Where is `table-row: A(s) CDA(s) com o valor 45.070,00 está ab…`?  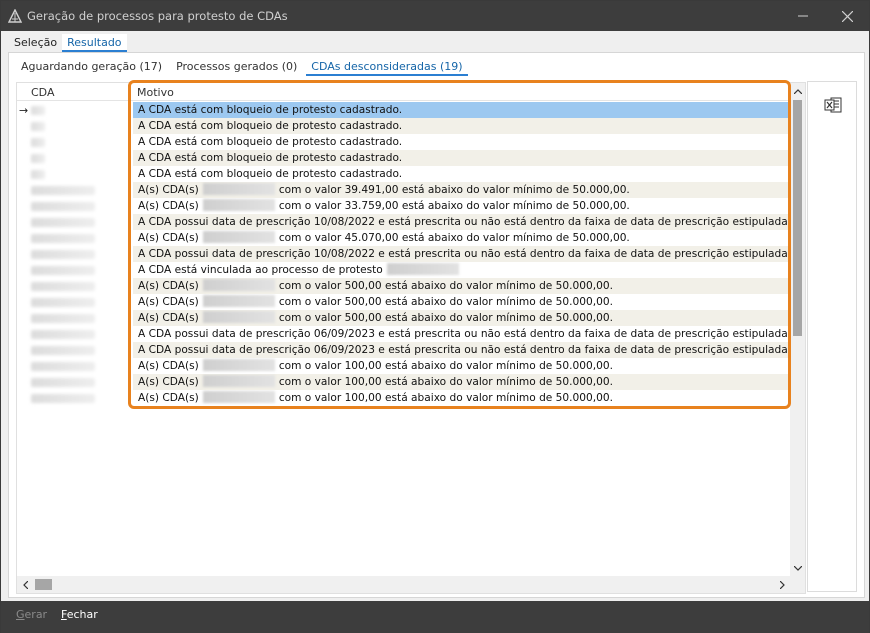 table-row: A(s) CDA(s) com o valor 45.070,00 está ab… is located at coordinates (403, 238).